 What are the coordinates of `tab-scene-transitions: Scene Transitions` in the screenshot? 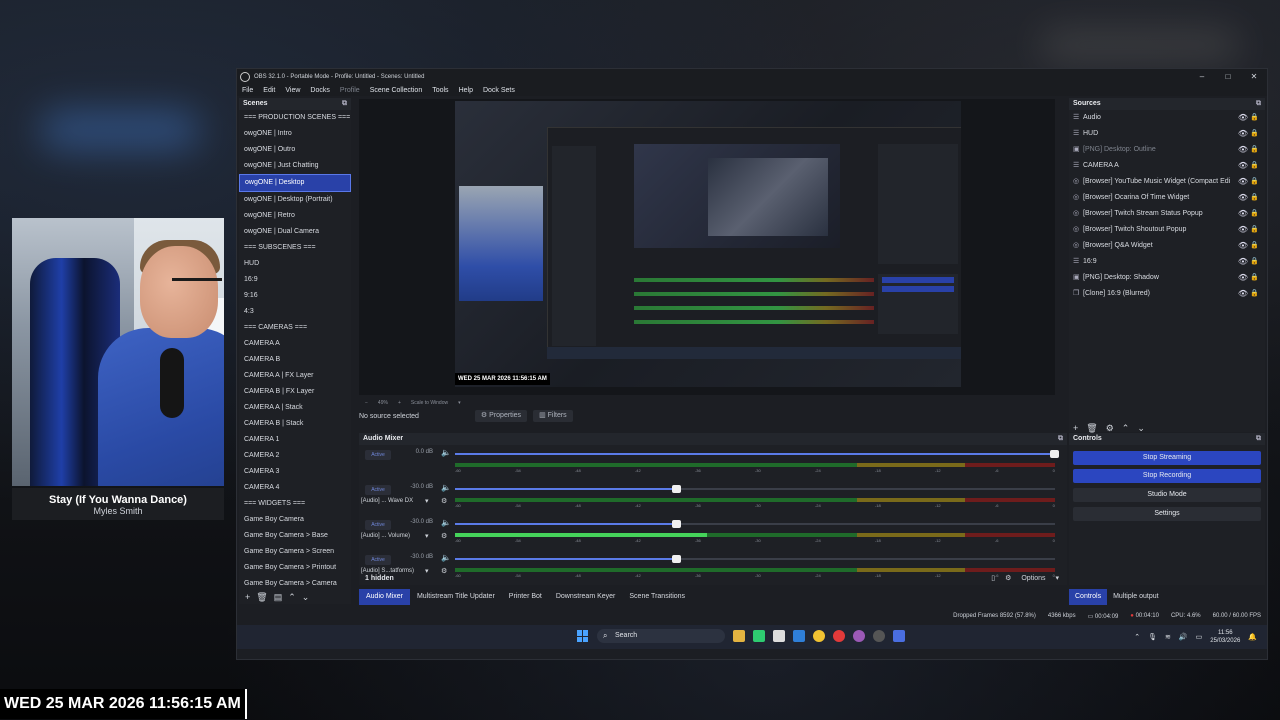 It's located at (657, 597).